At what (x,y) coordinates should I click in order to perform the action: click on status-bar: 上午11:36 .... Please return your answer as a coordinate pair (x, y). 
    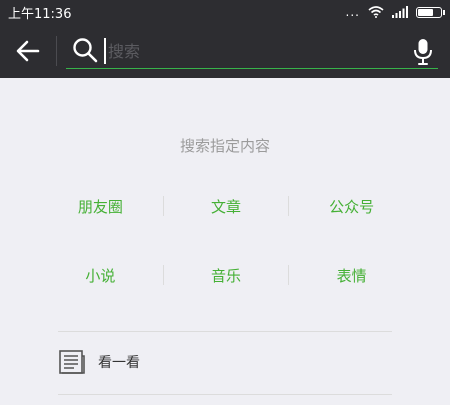
    Looking at the image, I should click on (225, 12).